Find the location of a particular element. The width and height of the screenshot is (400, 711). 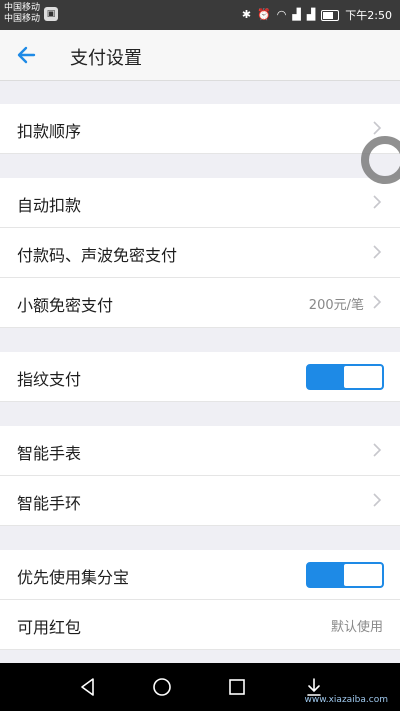

fingerprint-toggle is located at coordinates (345, 377).